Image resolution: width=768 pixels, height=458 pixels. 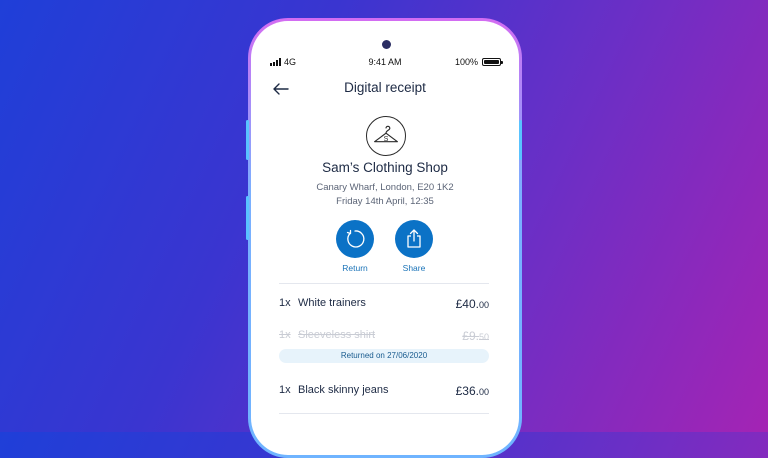 I want to click on status-bar: 4G 9:41 AM 100%, so click(x=385, y=64).